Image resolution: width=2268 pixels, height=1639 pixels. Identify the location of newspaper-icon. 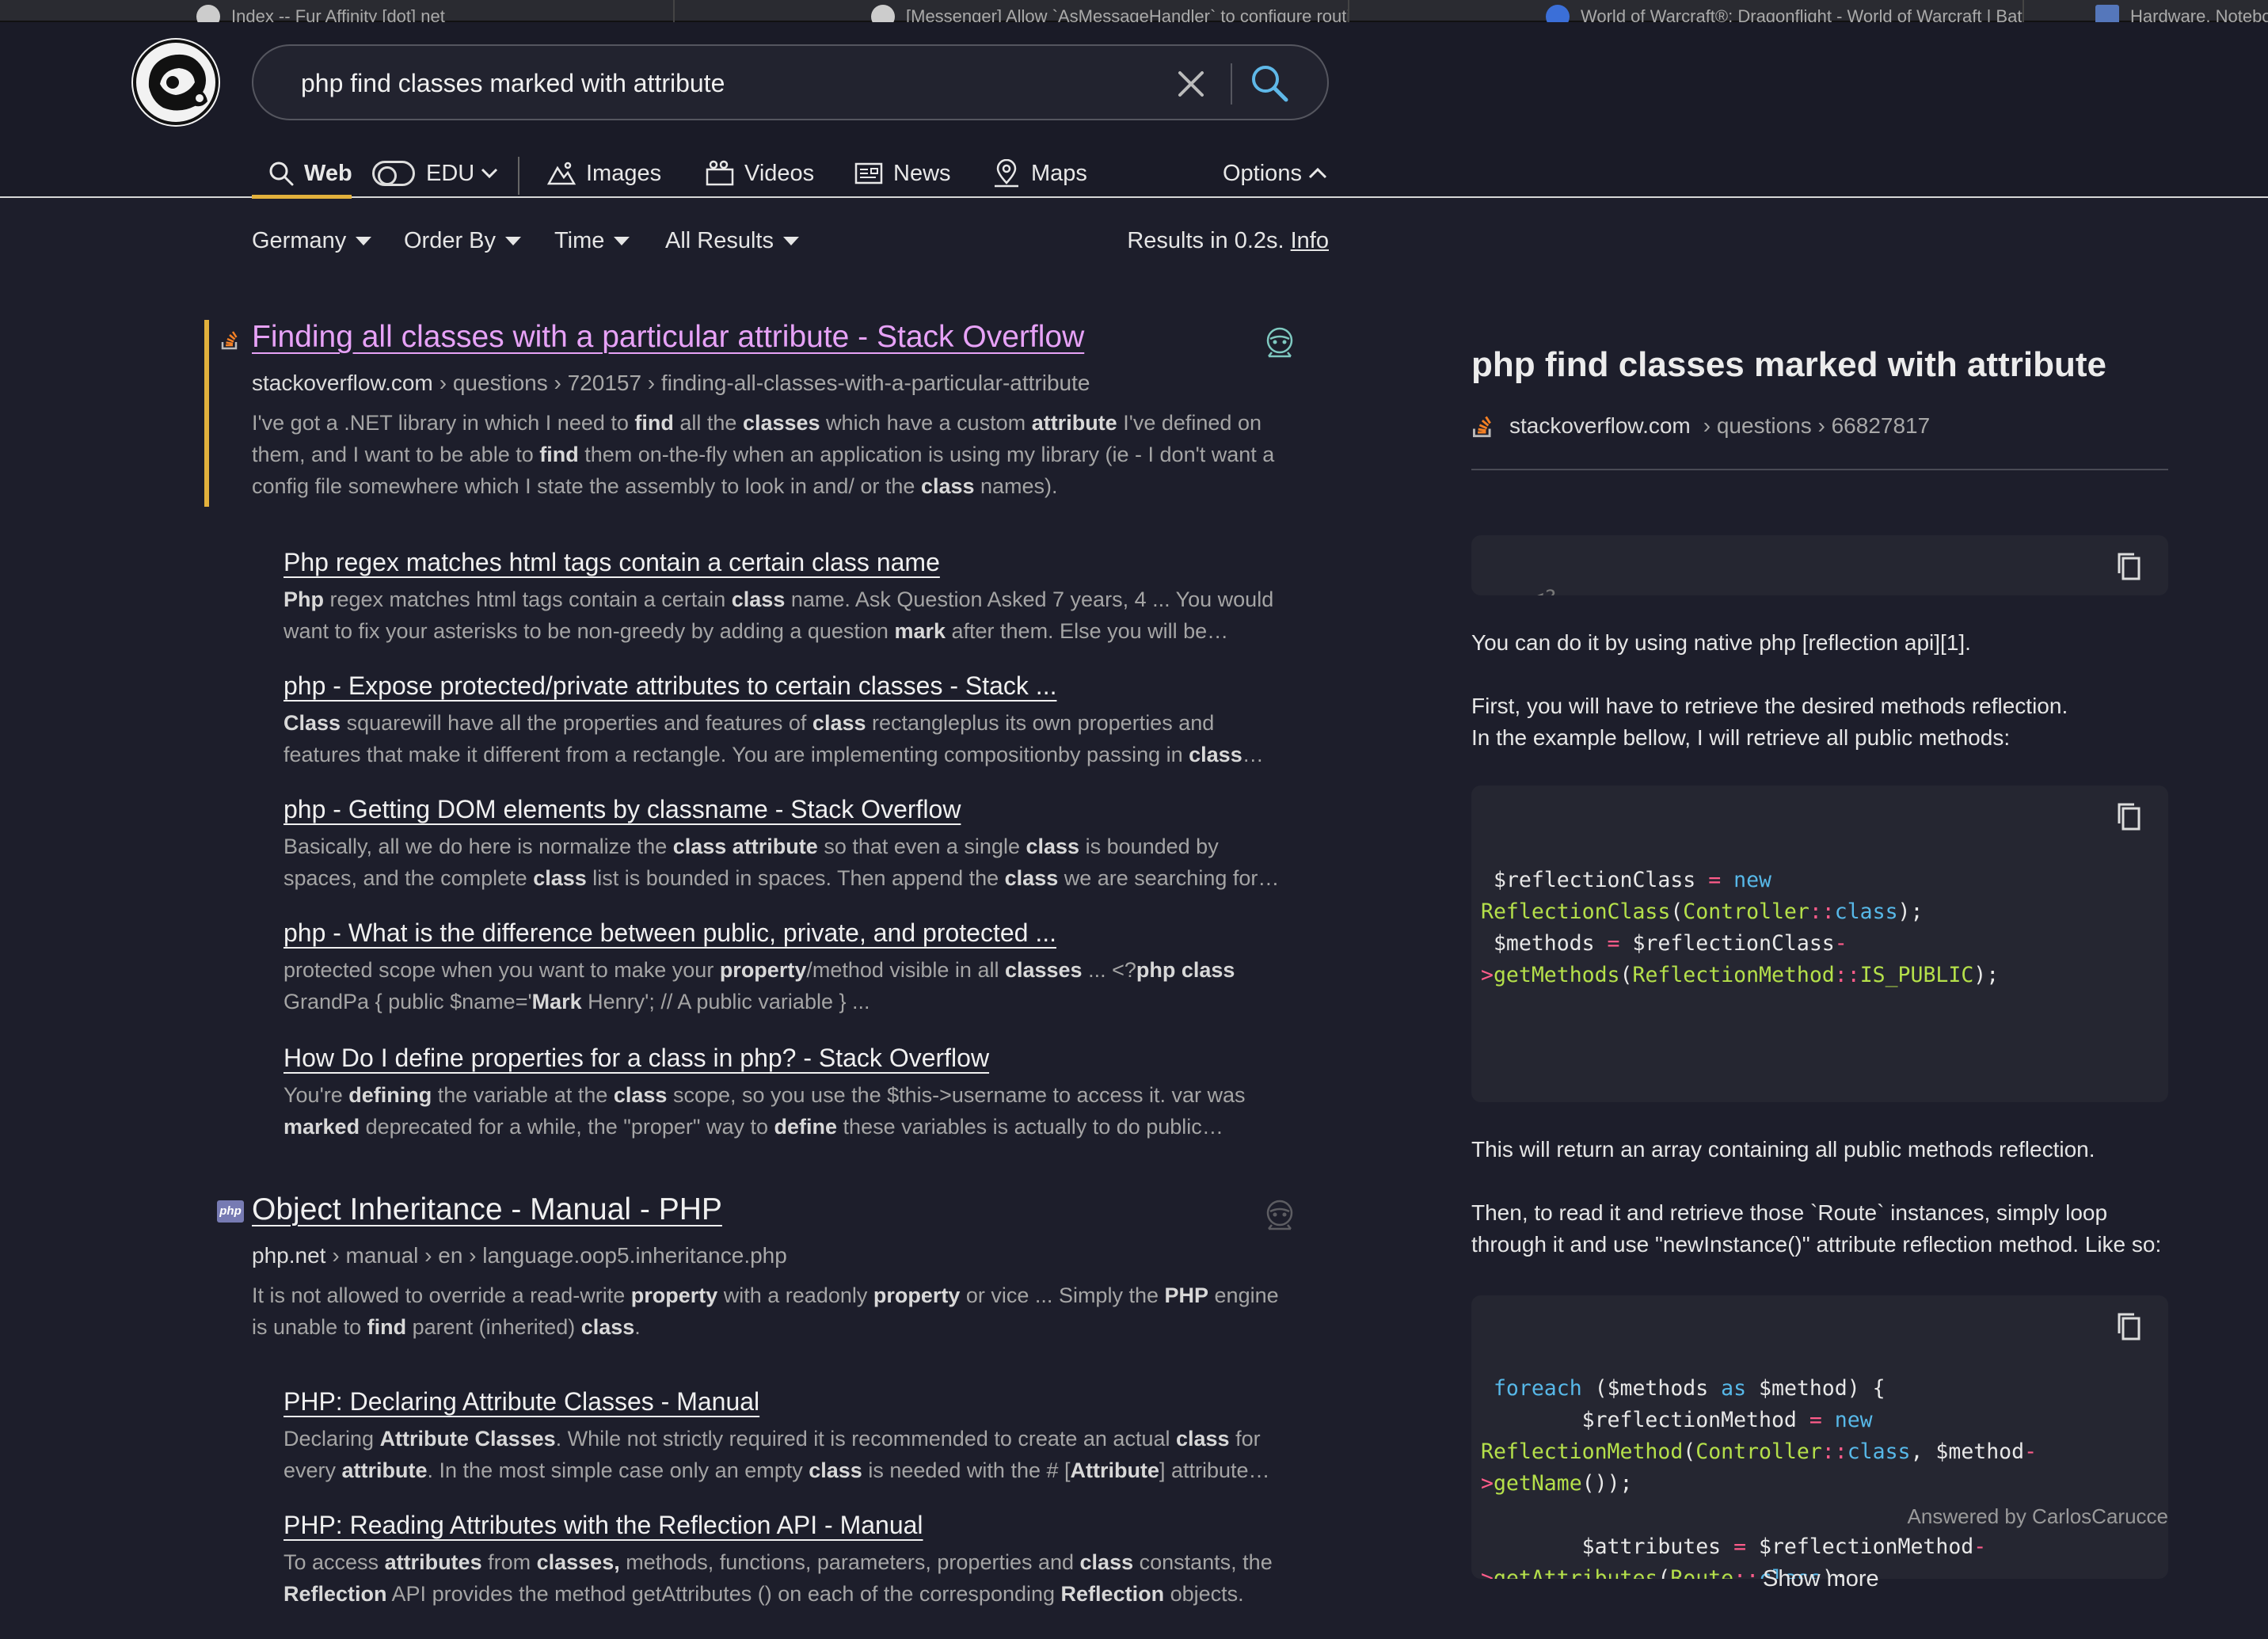
(868, 173).